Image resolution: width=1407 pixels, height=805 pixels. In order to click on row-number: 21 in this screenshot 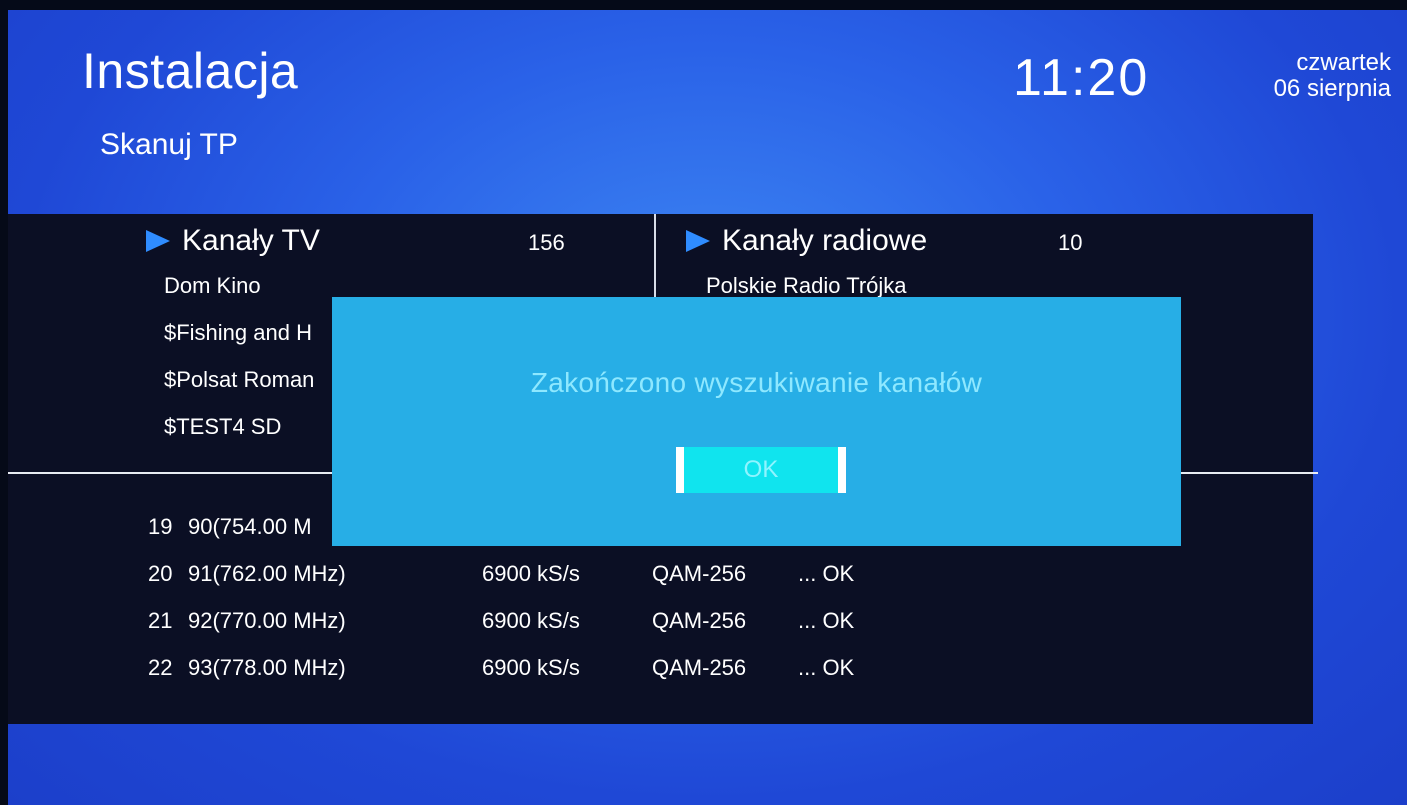, I will do `click(160, 620)`.